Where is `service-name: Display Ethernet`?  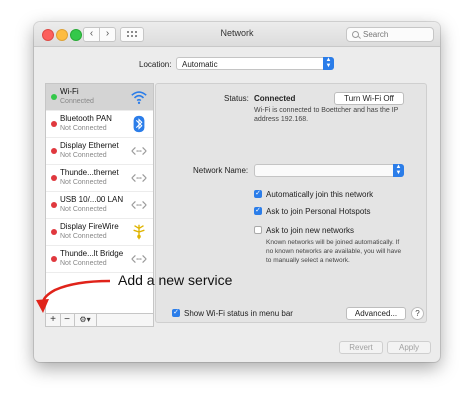 service-name: Display Ethernet is located at coordinates (89, 145).